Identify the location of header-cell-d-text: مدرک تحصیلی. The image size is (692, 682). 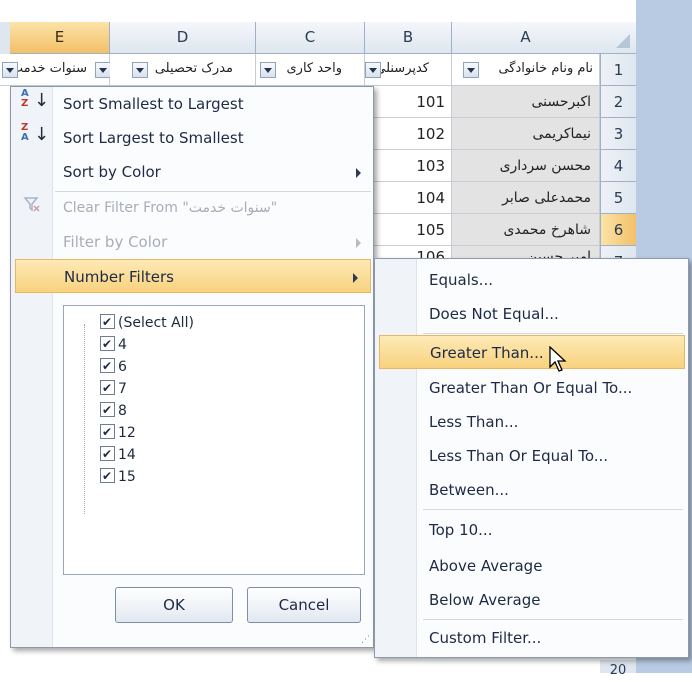
(193, 68).